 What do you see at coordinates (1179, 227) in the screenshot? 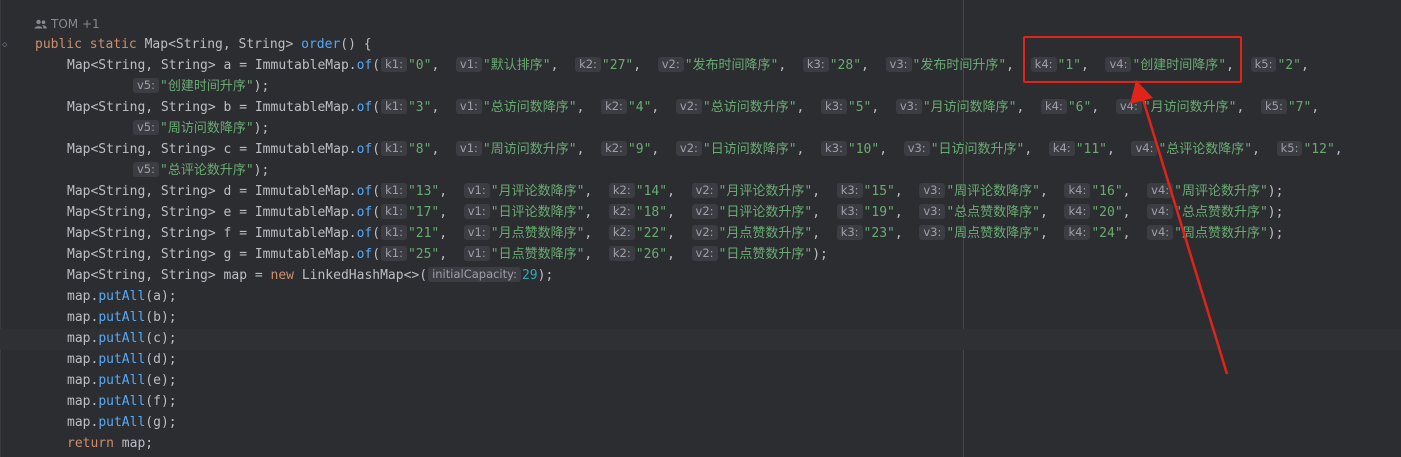
I see `annotation-arrow` at bounding box center [1179, 227].